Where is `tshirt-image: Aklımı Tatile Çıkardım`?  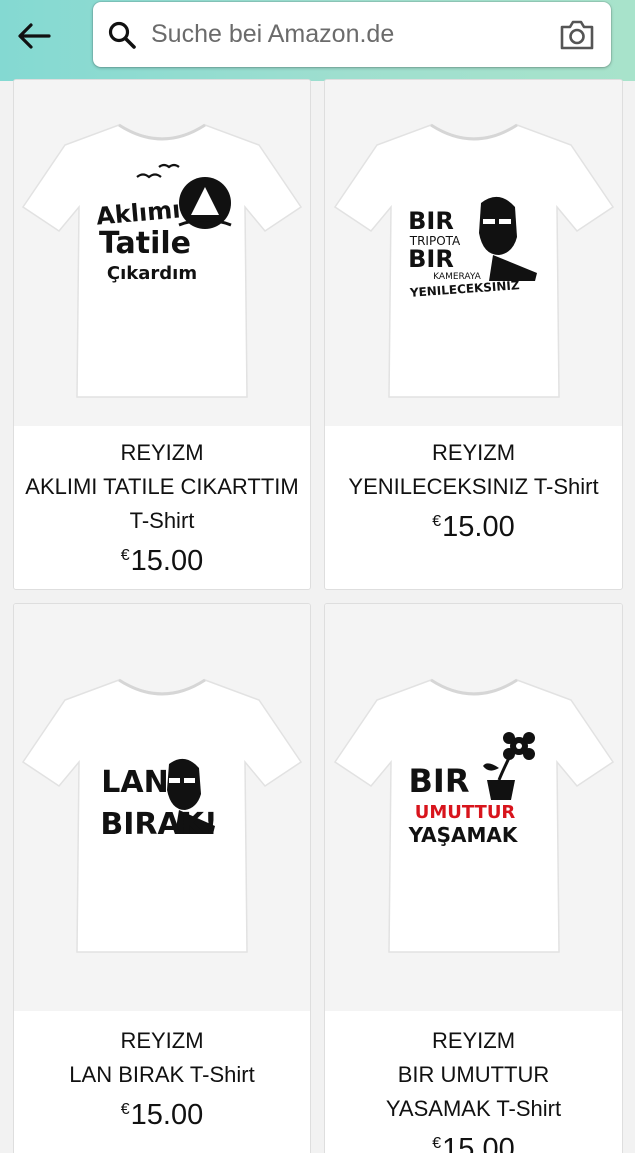
tshirt-image: Aklımı Tatile Çıkardım is located at coordinates (162, 260).